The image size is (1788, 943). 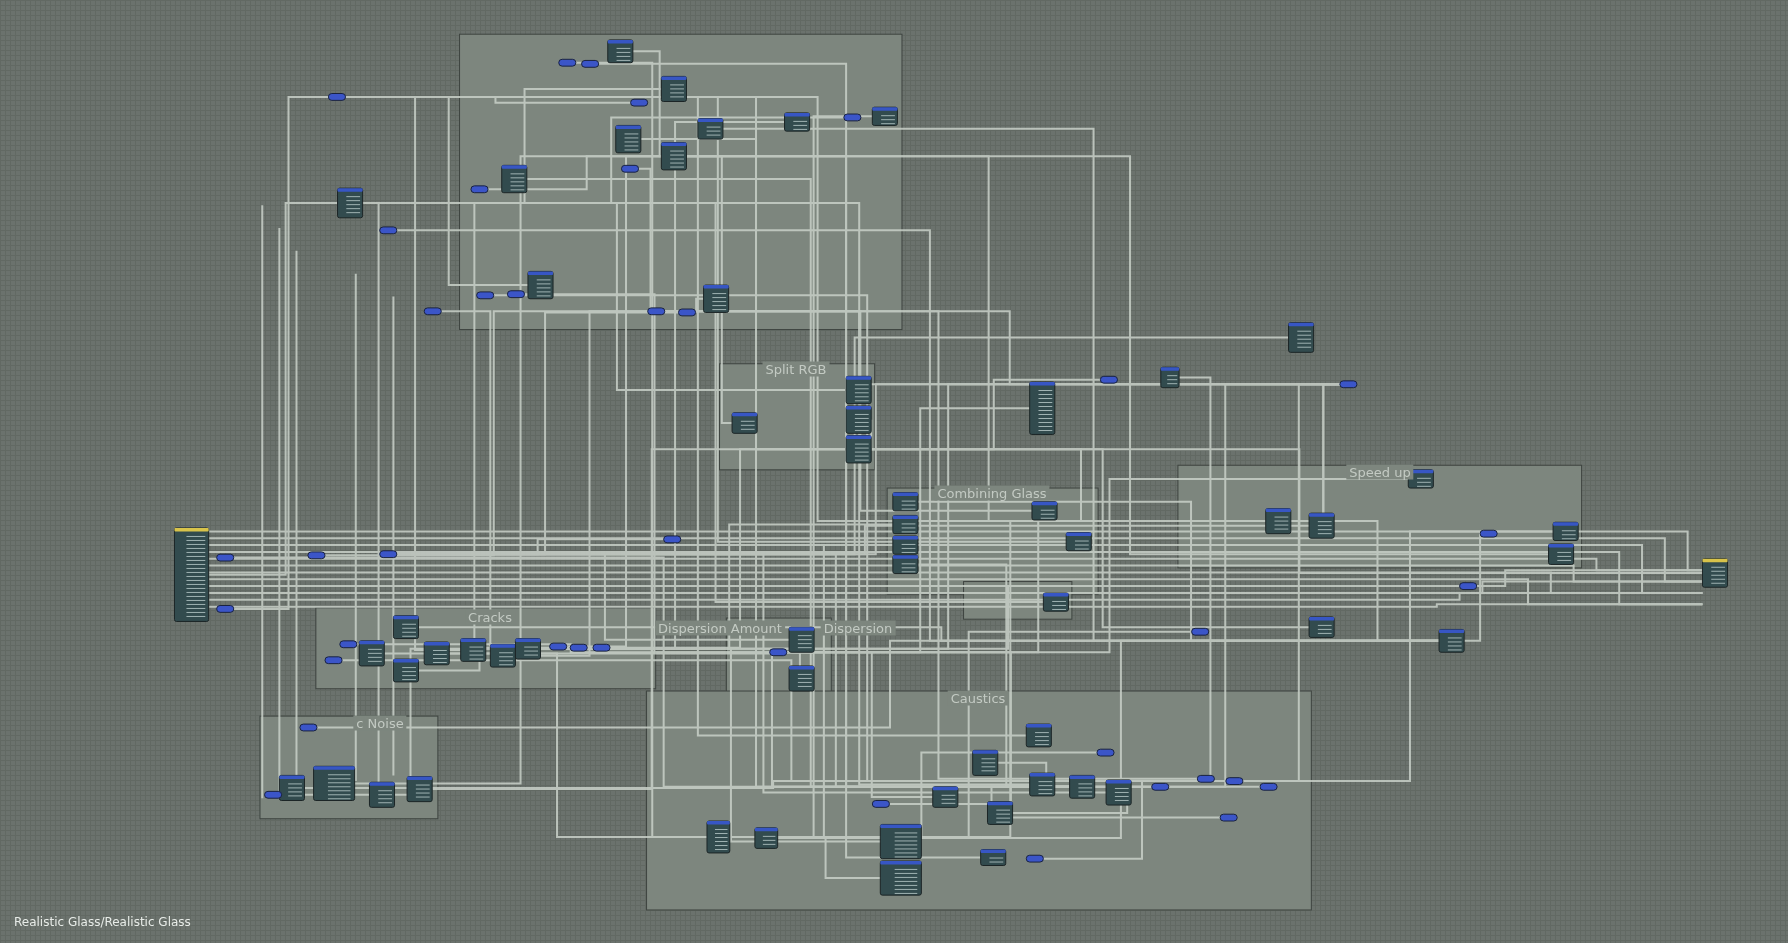 What do you see at coordinates (380, 723) in the screenshot?
I see `frame-label: c Noise` at bounding box center [380, 723].